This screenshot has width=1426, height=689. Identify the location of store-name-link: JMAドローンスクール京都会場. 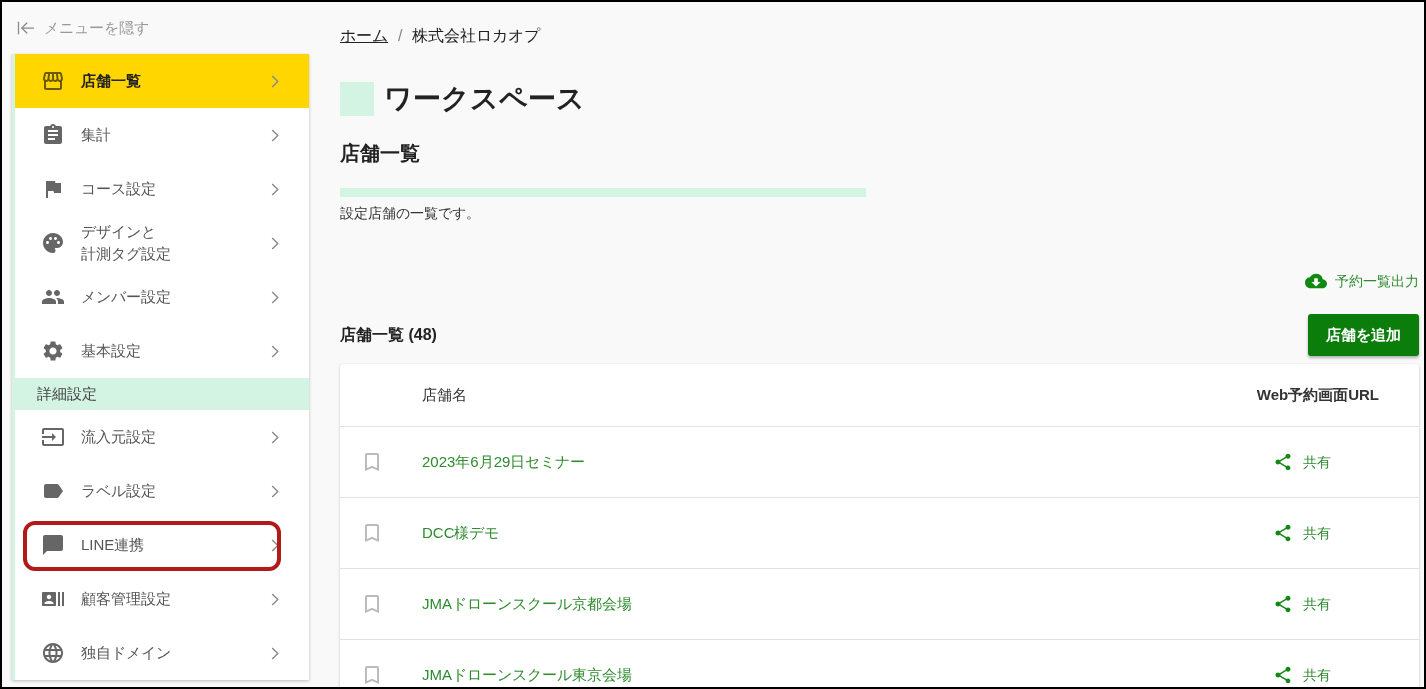
(847, 604).